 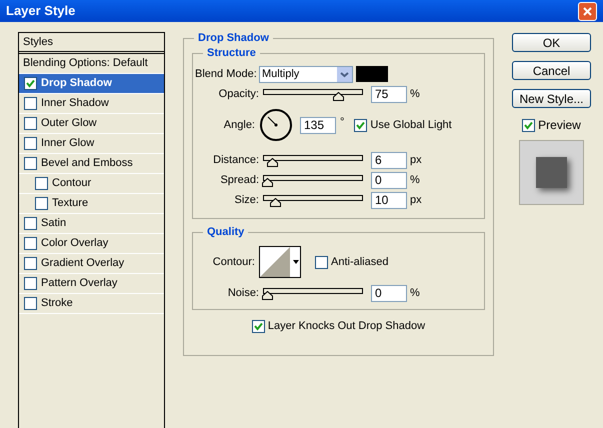 What do you see at coordinates (91, 264) in the screenshot?
I see `style-item: Gradient Overlay` at bounding box center [91, 264].